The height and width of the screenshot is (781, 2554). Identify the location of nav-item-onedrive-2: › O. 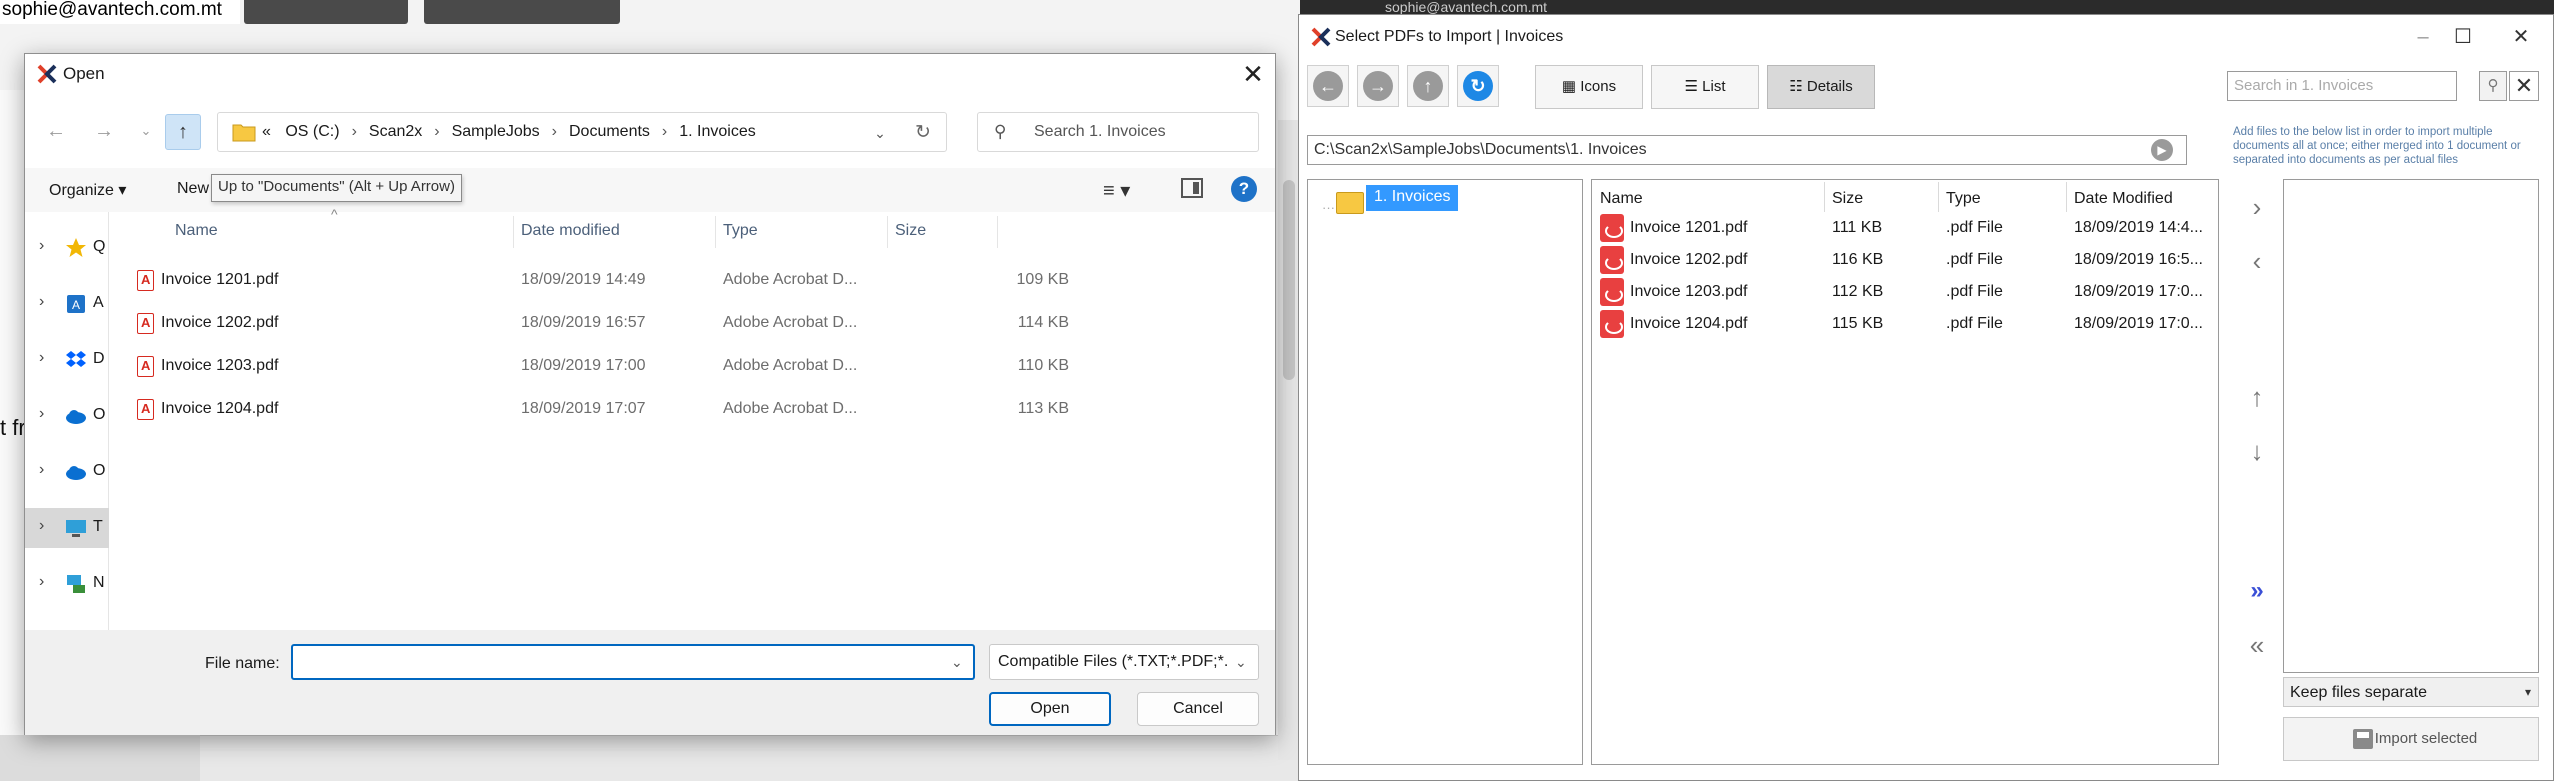
(67, 472).